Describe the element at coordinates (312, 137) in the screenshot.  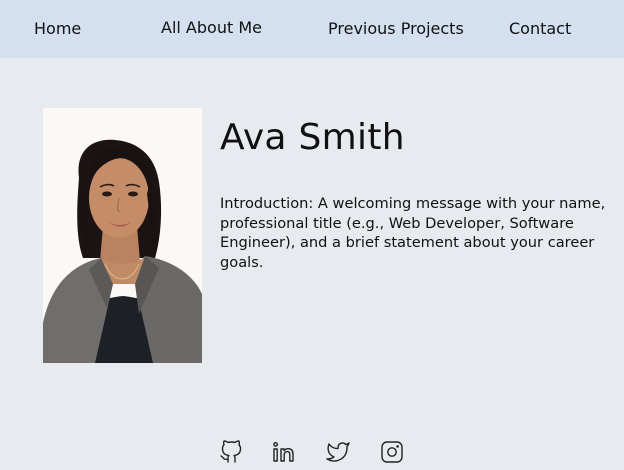
I see `profile-name: Ava Smith` at that location.